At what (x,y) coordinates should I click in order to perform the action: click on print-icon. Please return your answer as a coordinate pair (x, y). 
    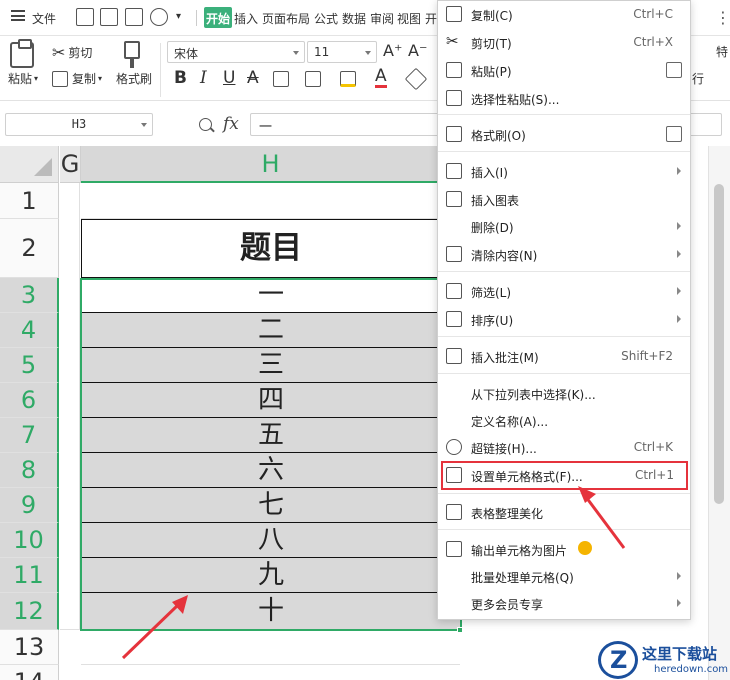
    Looking at the image, I should click on (134, 17).